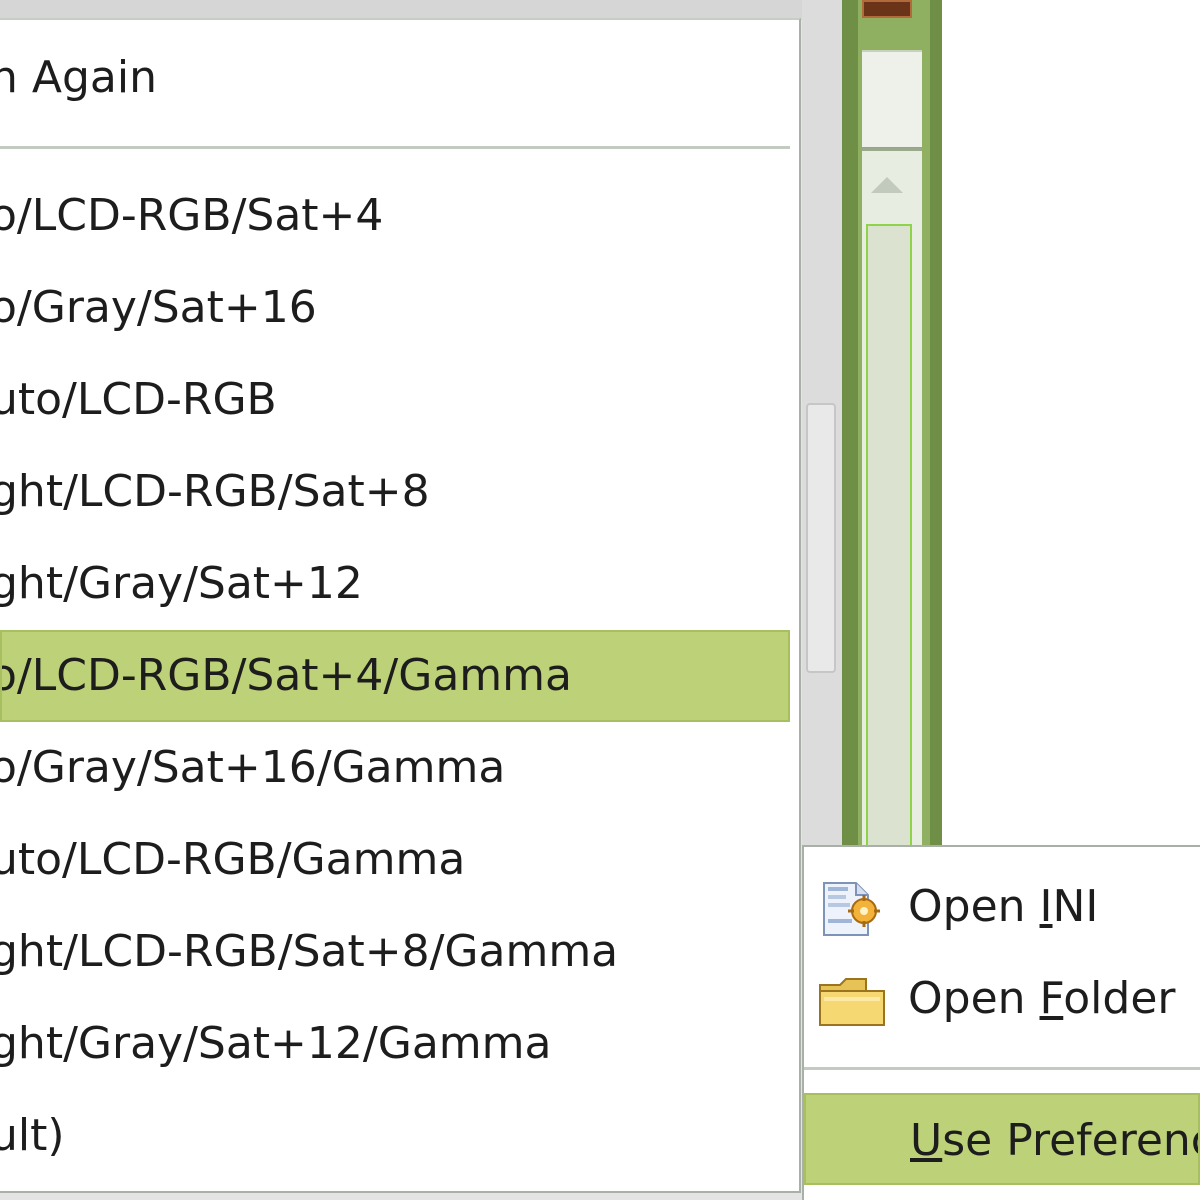 Image resolution: width=1200 pixels, height=1200 pixels. Describe the element at coordinates (253, 767) in the screenshot. I see `menu-item-label: o/Gray/Sat+16/Gamma` at that location.